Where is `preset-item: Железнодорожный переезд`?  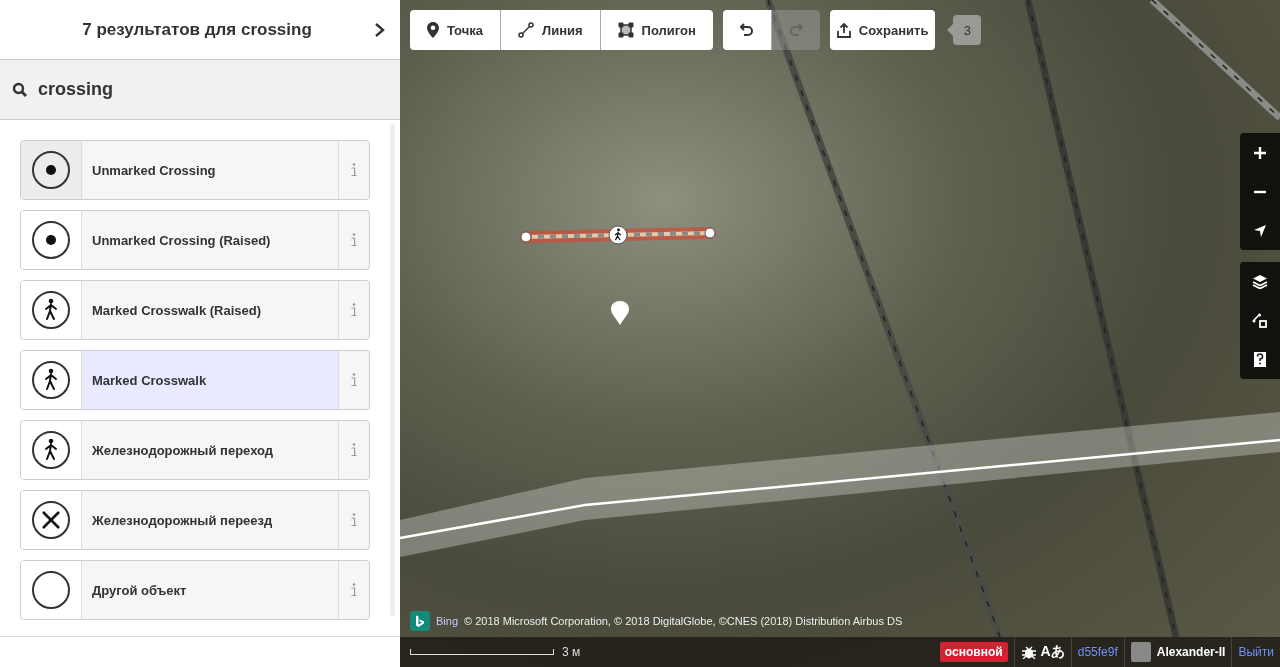
preset-item: Железнодорожный переезд is located at coordinates (195, 520).